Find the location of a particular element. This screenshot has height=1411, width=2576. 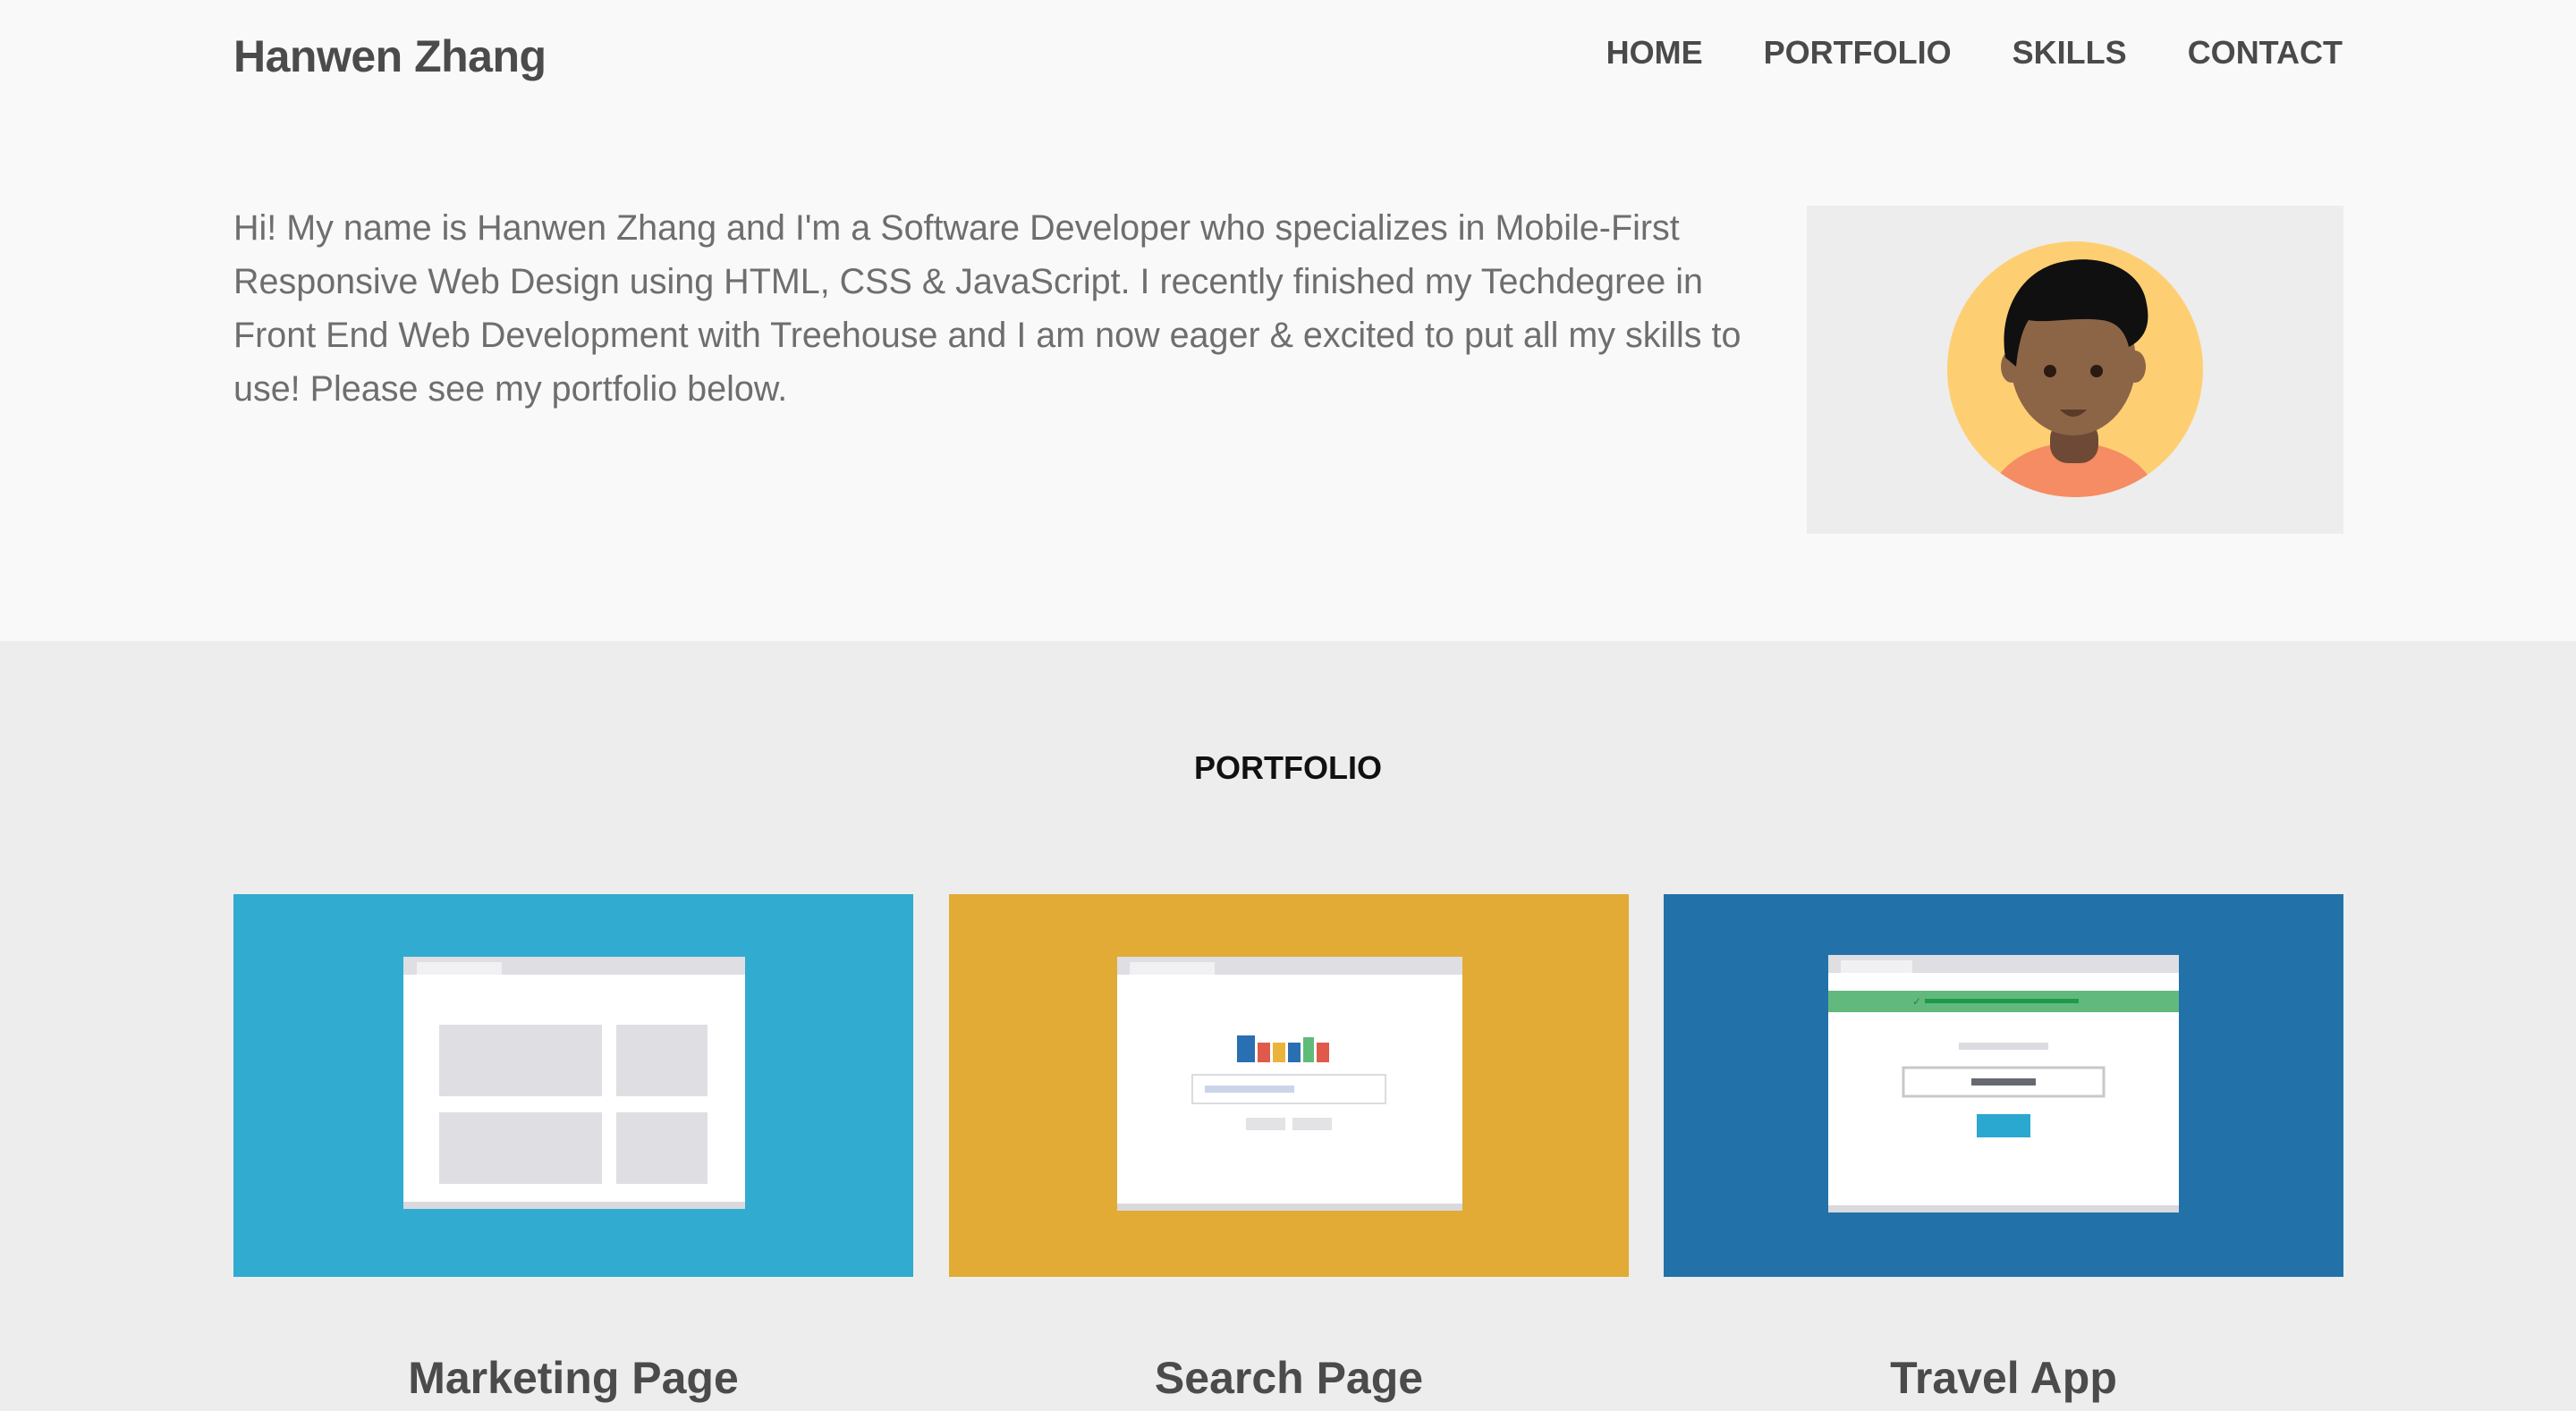

nav-link-home: HOME is located at coordinates (1654, 52).